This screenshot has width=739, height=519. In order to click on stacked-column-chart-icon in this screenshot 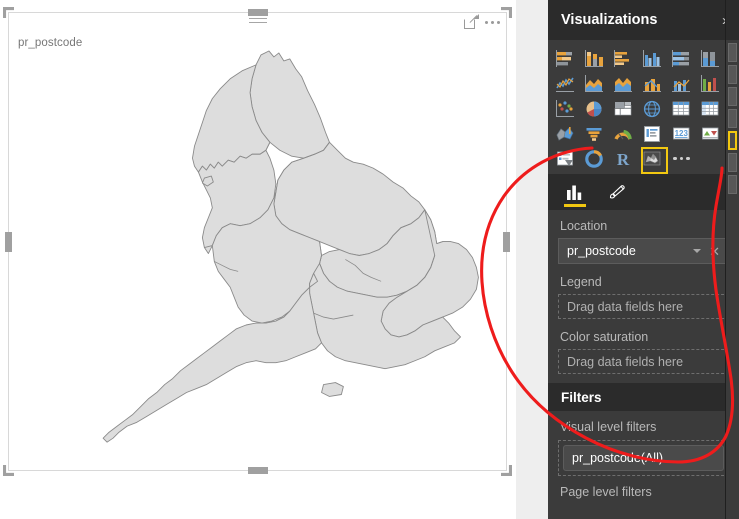, I will do `click(594, 58)`.